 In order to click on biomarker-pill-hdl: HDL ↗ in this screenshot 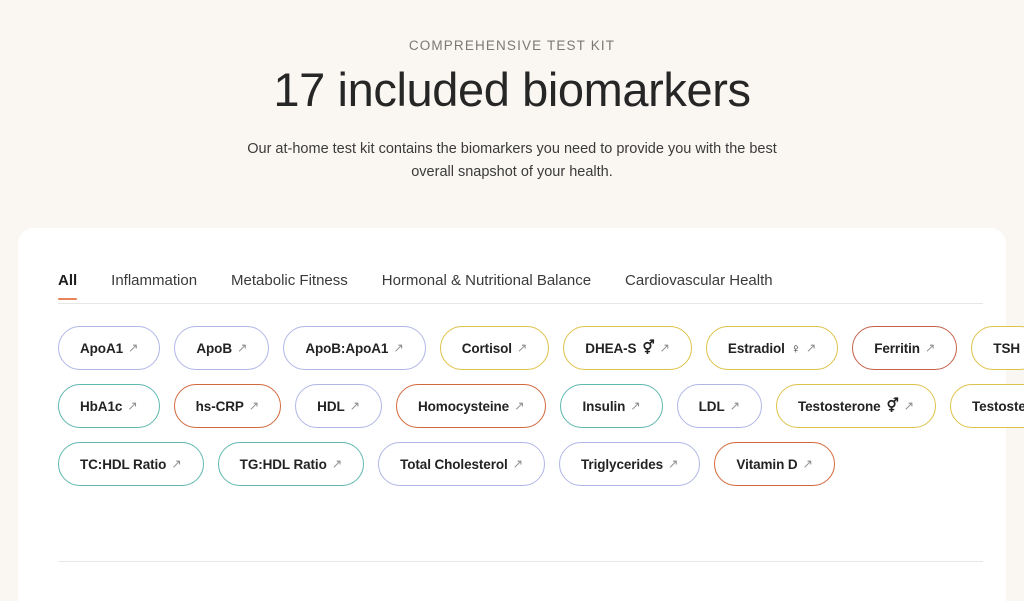, I will do `click(338, 406)`.